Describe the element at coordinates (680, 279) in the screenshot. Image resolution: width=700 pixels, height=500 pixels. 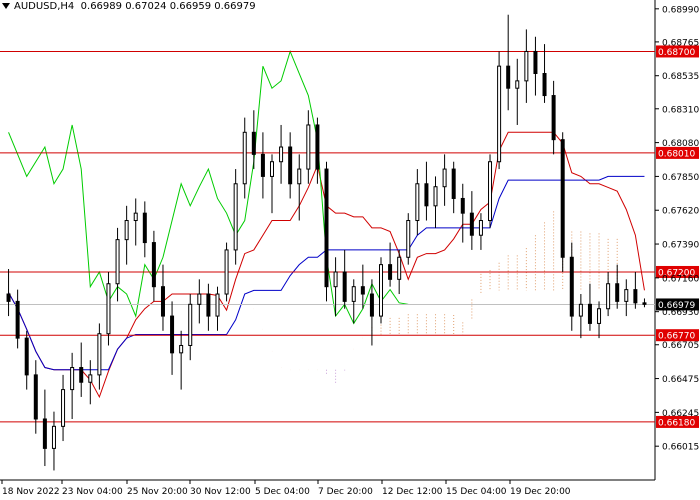
I see `y-tick-label: 0.67160` at that location.